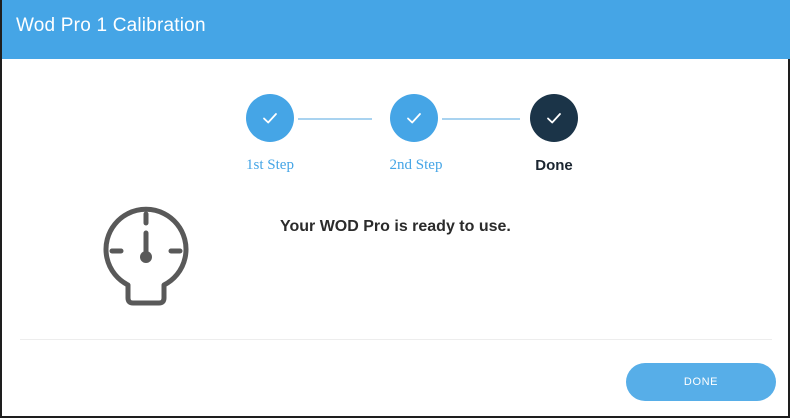 The image size is (790, 418). Describe the element at coordinates (396, 339) in the screenshot. I see `footer-divider` at that location.